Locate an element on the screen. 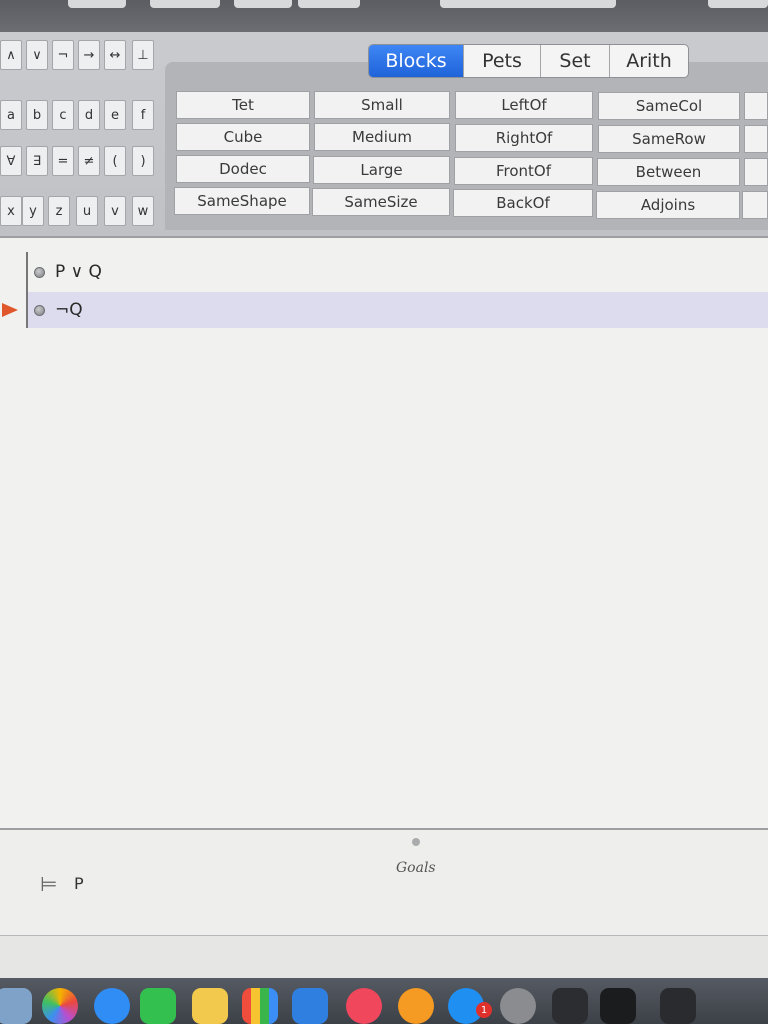 The image size is (768, 1024). key-implies: → is located at coordinates (89, 55).